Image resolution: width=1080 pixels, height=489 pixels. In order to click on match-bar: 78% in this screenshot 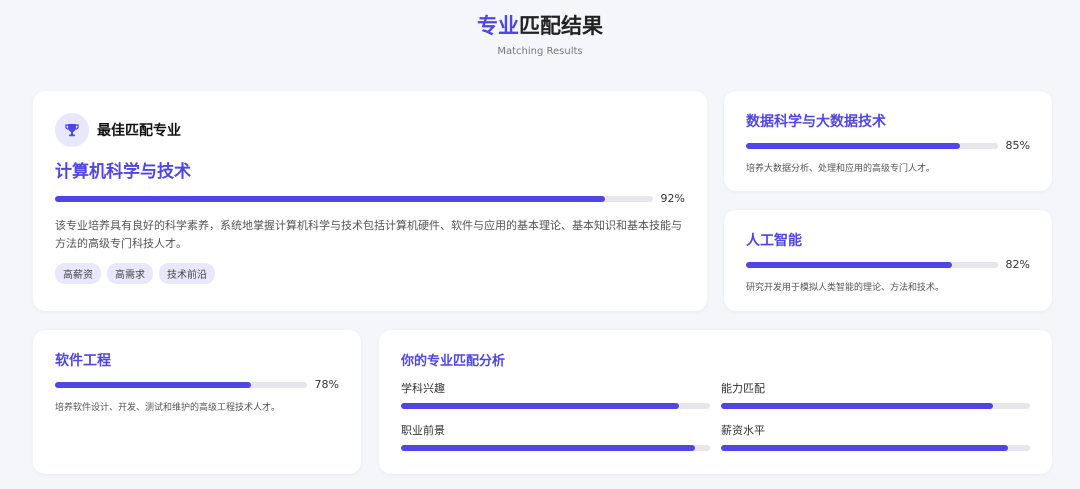, I will do `click(197, 384)`.